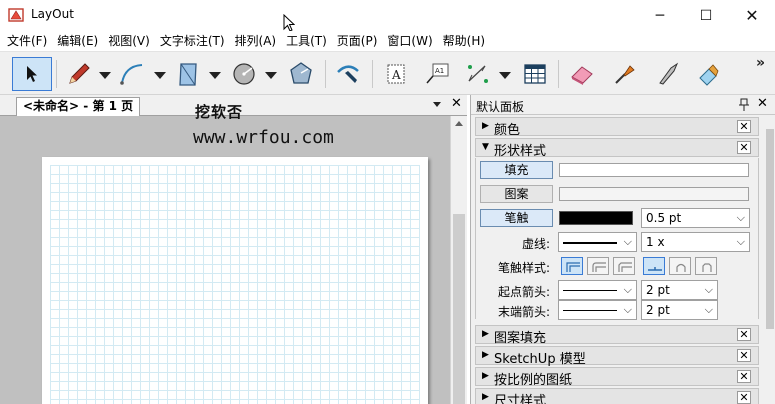 Image resolution: width=775 pixels, height=404 pixels. I want to click on polygon-icon, so click(301, 73).